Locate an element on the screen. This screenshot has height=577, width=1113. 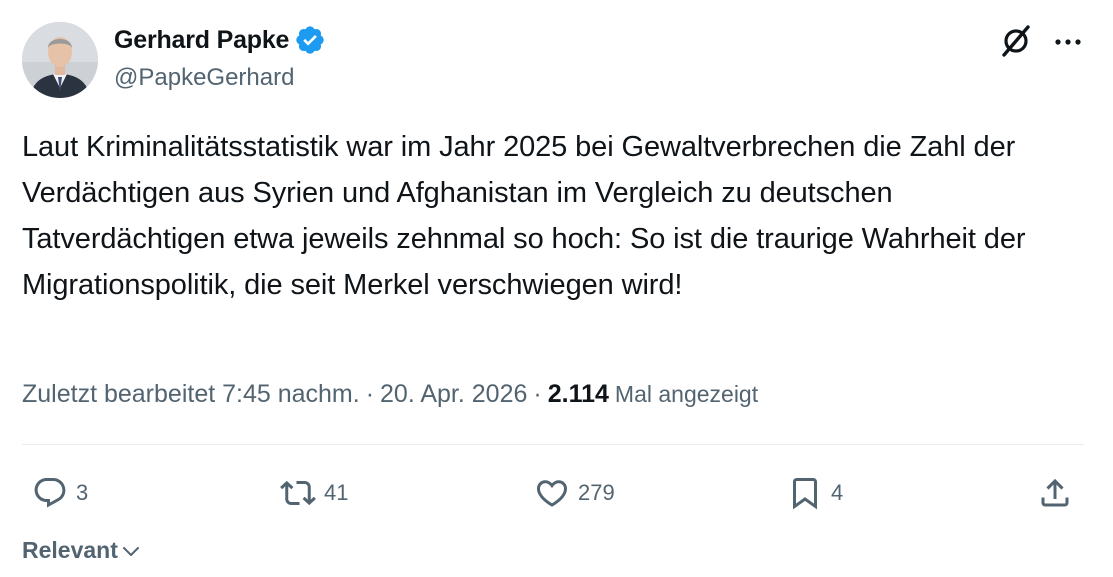
edited-timestamp: Zuletzt bearbeitet 7:45 nachm. is located at coordinates (191, 394).